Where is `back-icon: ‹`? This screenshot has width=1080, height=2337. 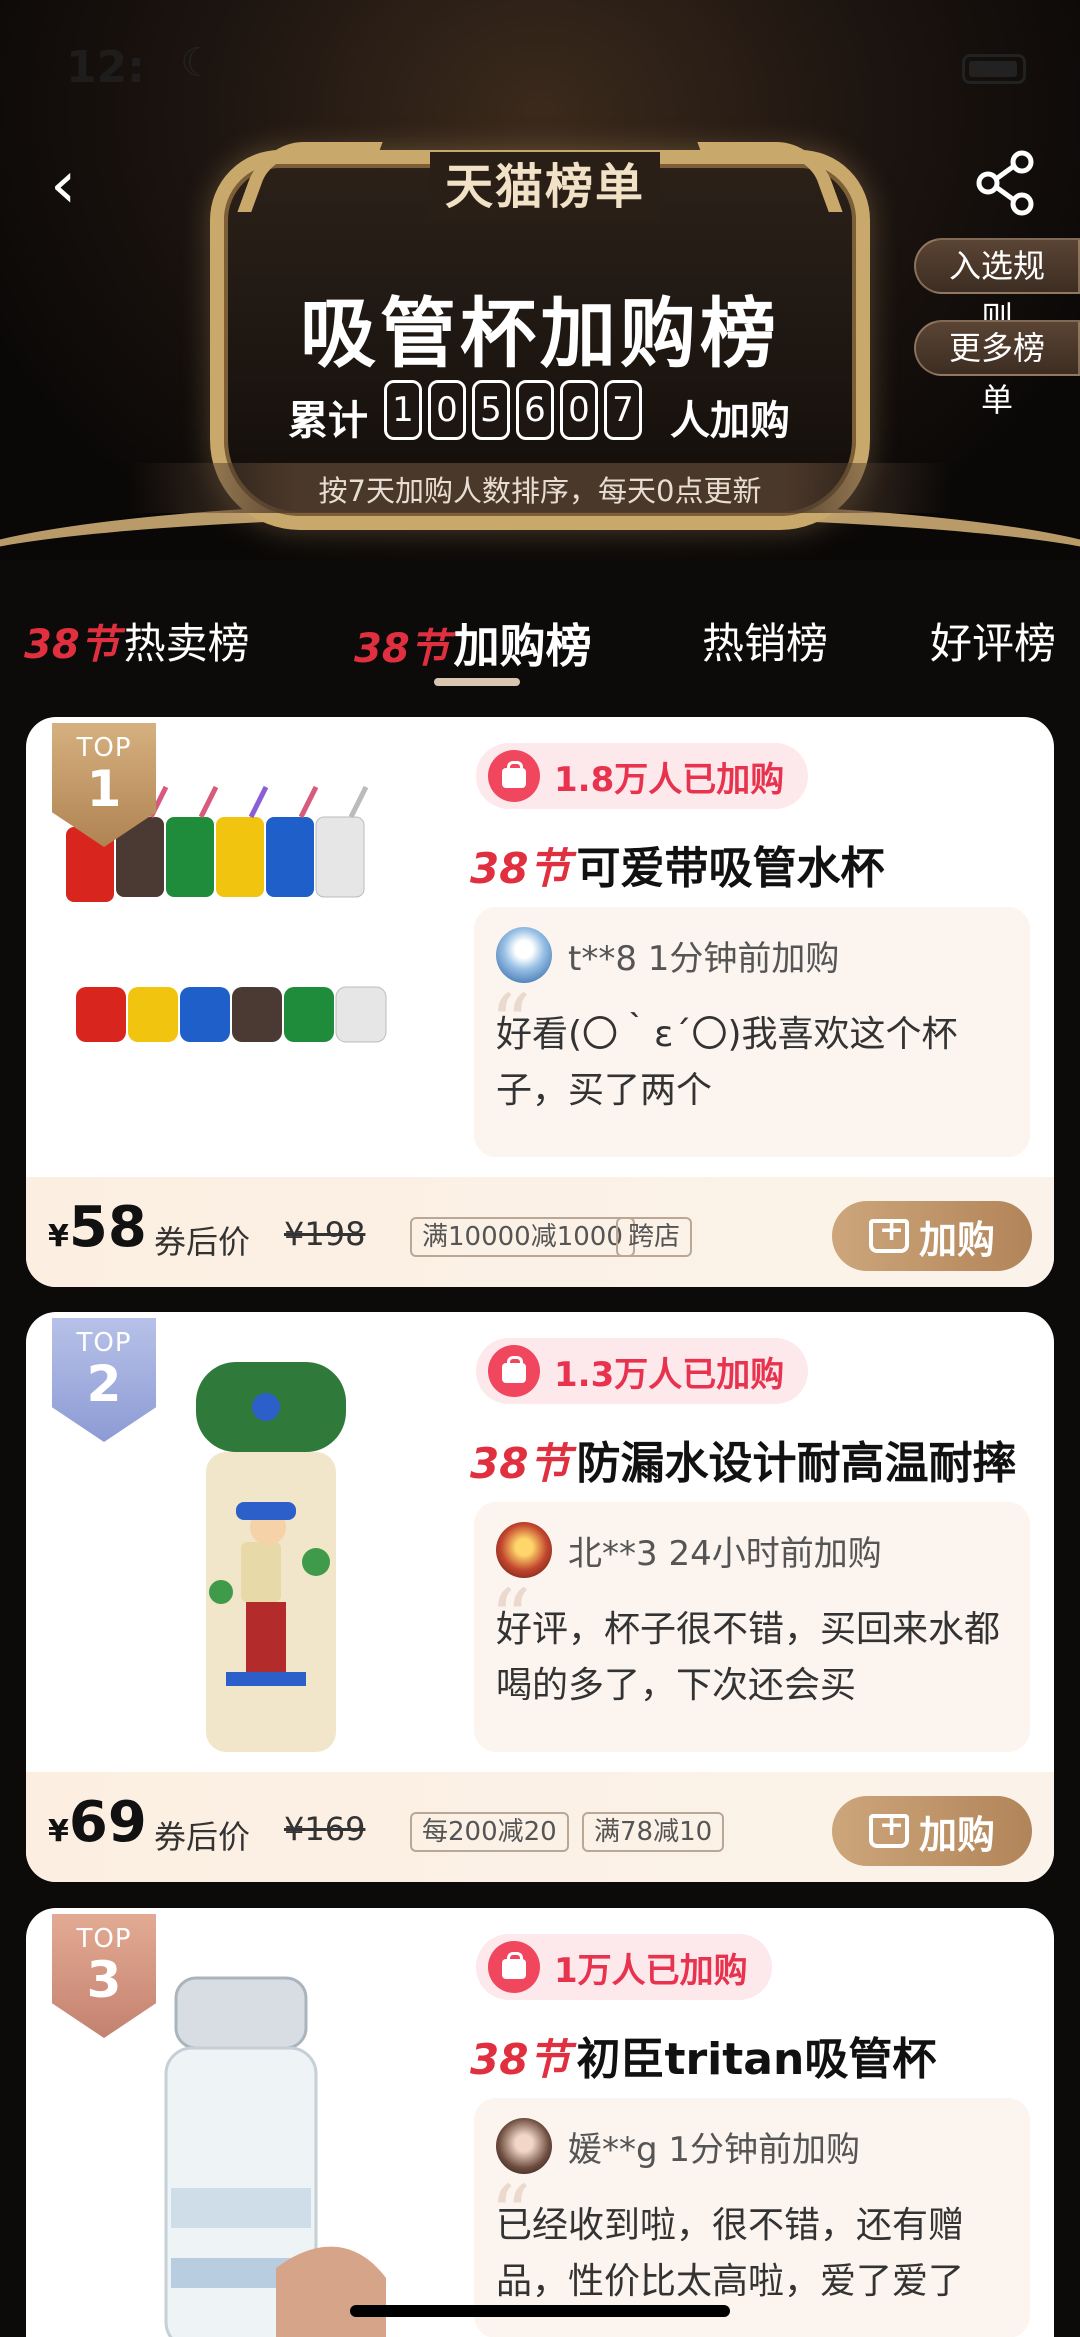 back-icon: ‹ is located at coordinates (80, 185).